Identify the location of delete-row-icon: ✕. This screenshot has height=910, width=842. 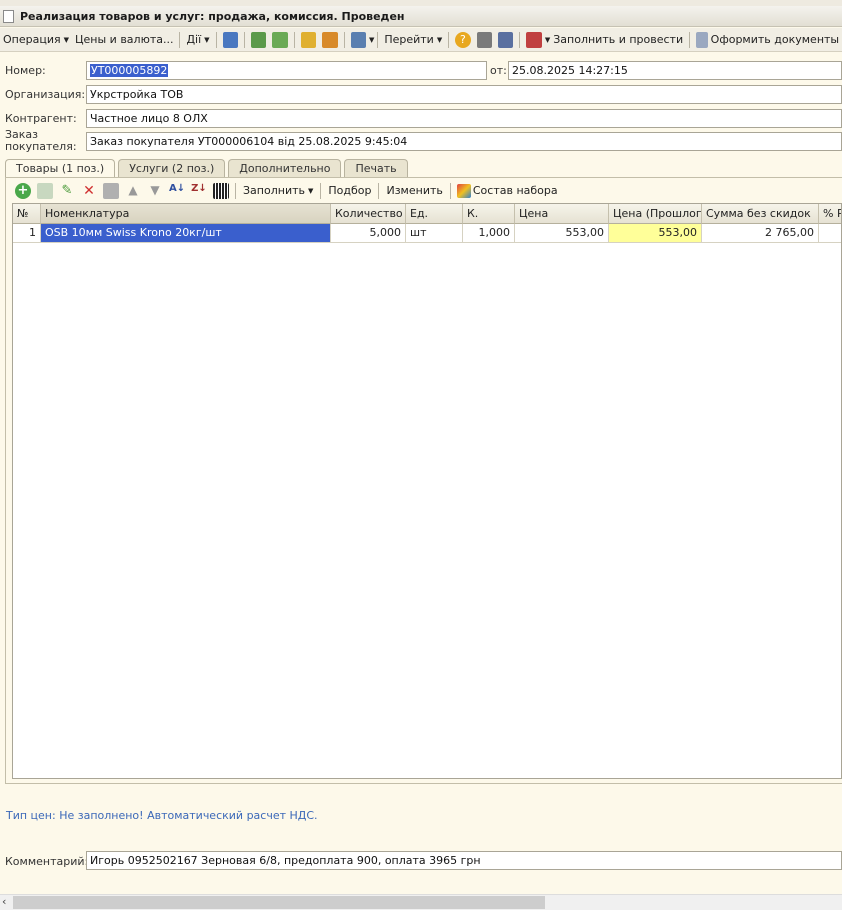
(89, 191).